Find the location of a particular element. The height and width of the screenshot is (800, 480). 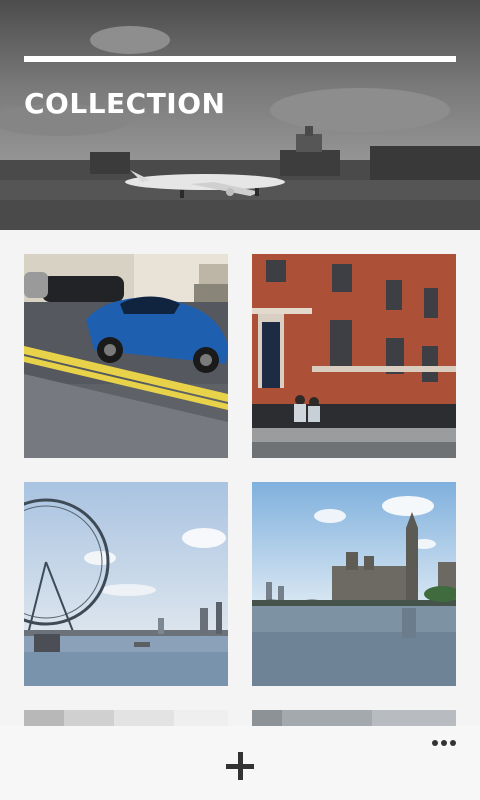

townhouses-image is located at coordinates (354, 356).